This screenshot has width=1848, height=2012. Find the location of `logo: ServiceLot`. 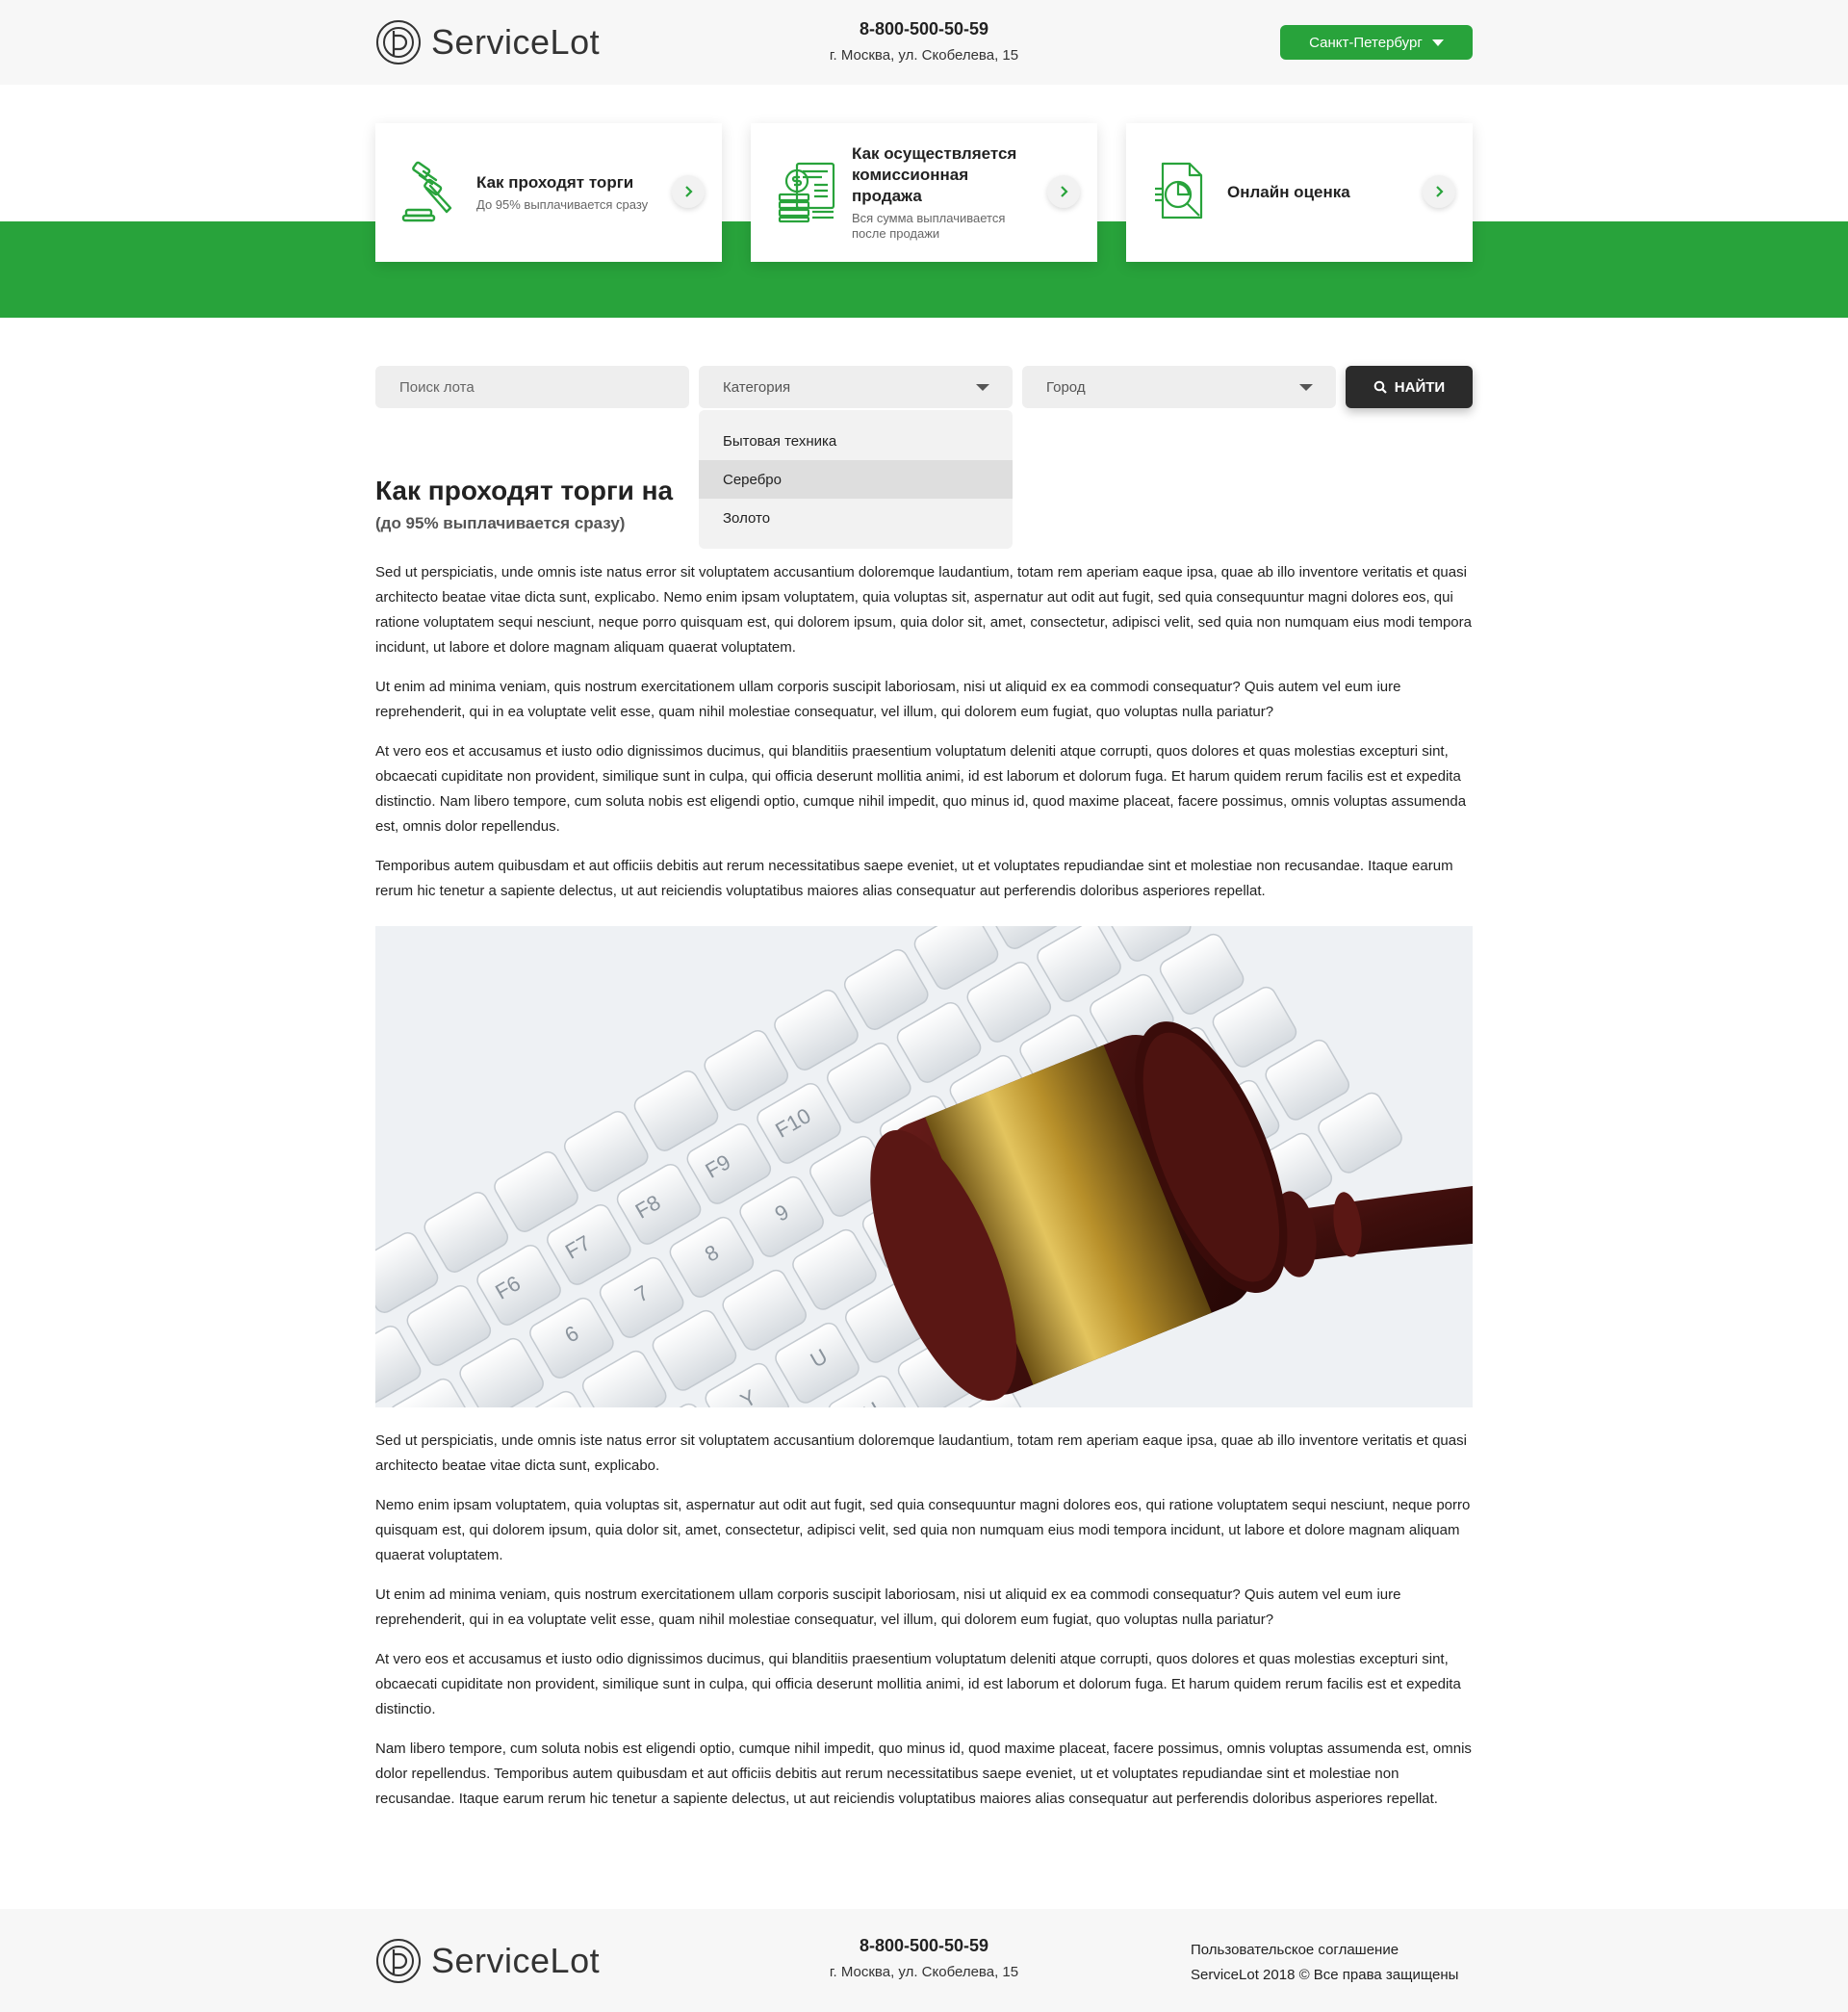

logo: ServiceLot is located at coordinates (487, 42).